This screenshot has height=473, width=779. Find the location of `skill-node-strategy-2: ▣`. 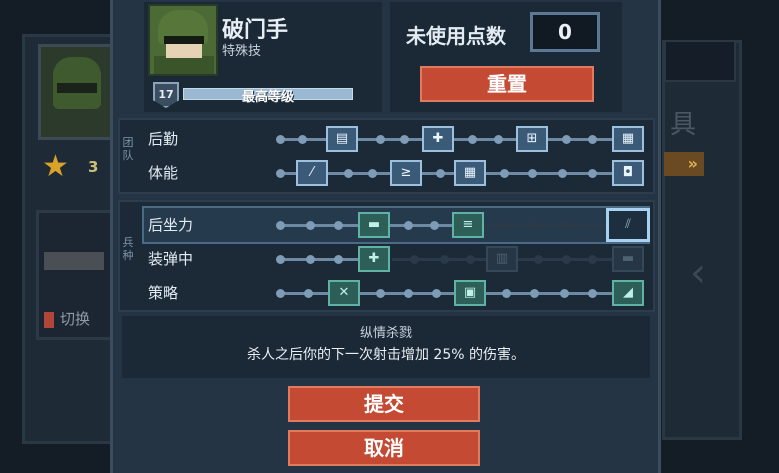

skill-node-strategy-2: ▣ is located at coordinates (470, 293).